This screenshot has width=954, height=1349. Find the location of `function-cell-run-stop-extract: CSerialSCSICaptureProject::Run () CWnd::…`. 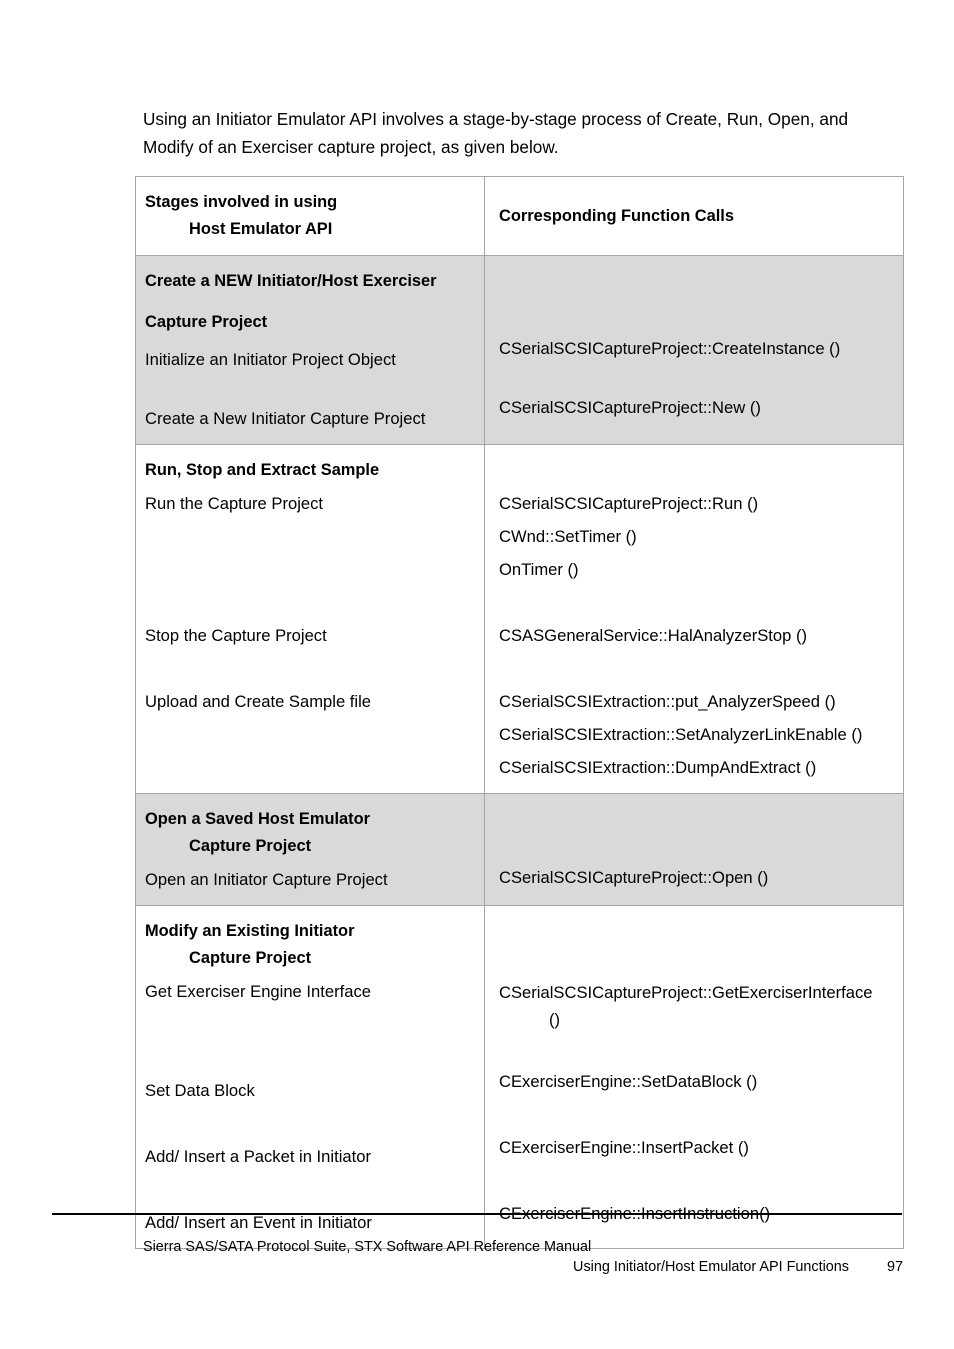

function-cell-run-stop-extract: CSerialSCSICaptureProject::Run () CWnd::… is located at coordinates (694, 619).